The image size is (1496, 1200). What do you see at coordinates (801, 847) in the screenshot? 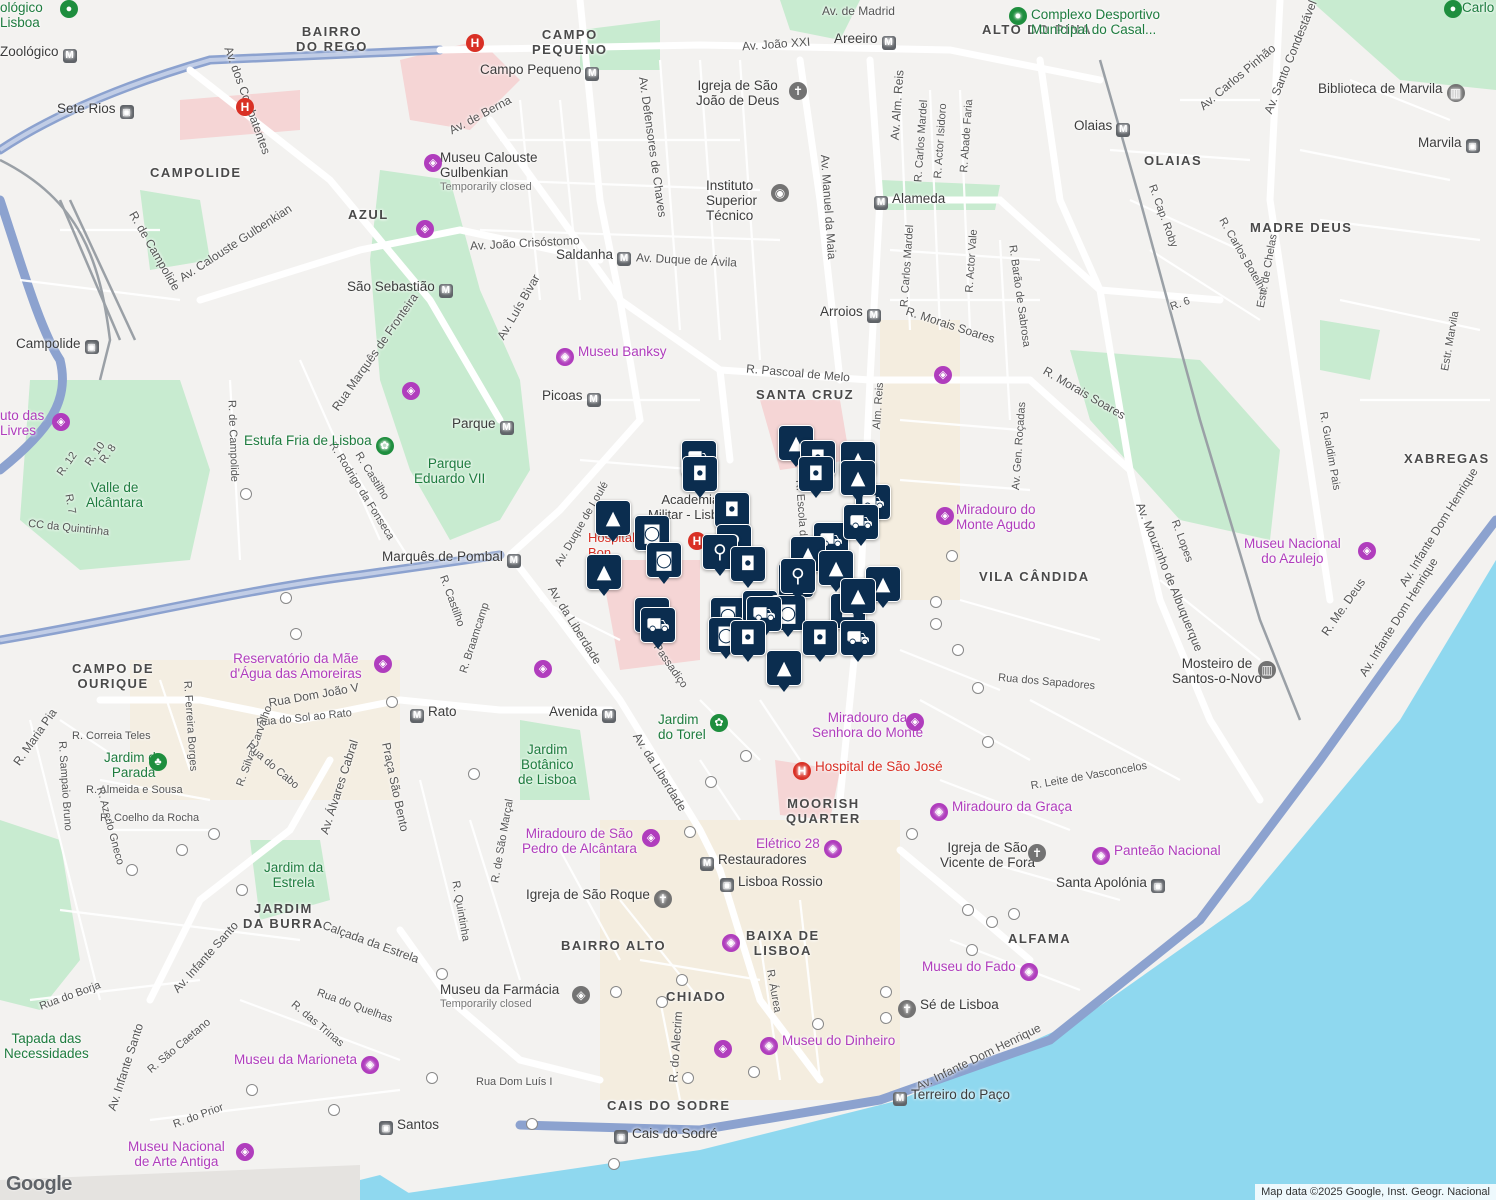
I see `poi-eletrico-28: Elétrico 28 ◈` at bounding box center [801, 847].